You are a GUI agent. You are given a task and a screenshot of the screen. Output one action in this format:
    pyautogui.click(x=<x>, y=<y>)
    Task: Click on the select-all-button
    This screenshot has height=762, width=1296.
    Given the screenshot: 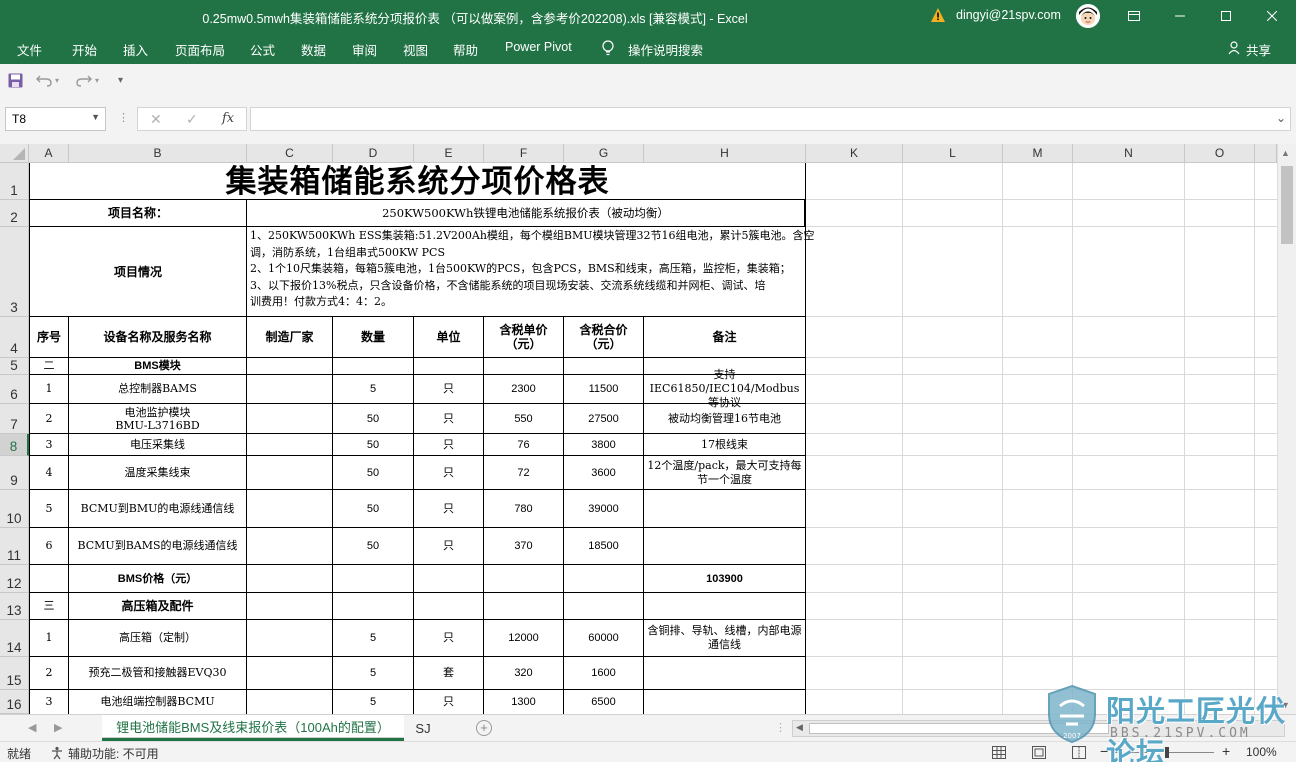 What is the action you would take?
    pyautogui.click(x=14, y=153)
    